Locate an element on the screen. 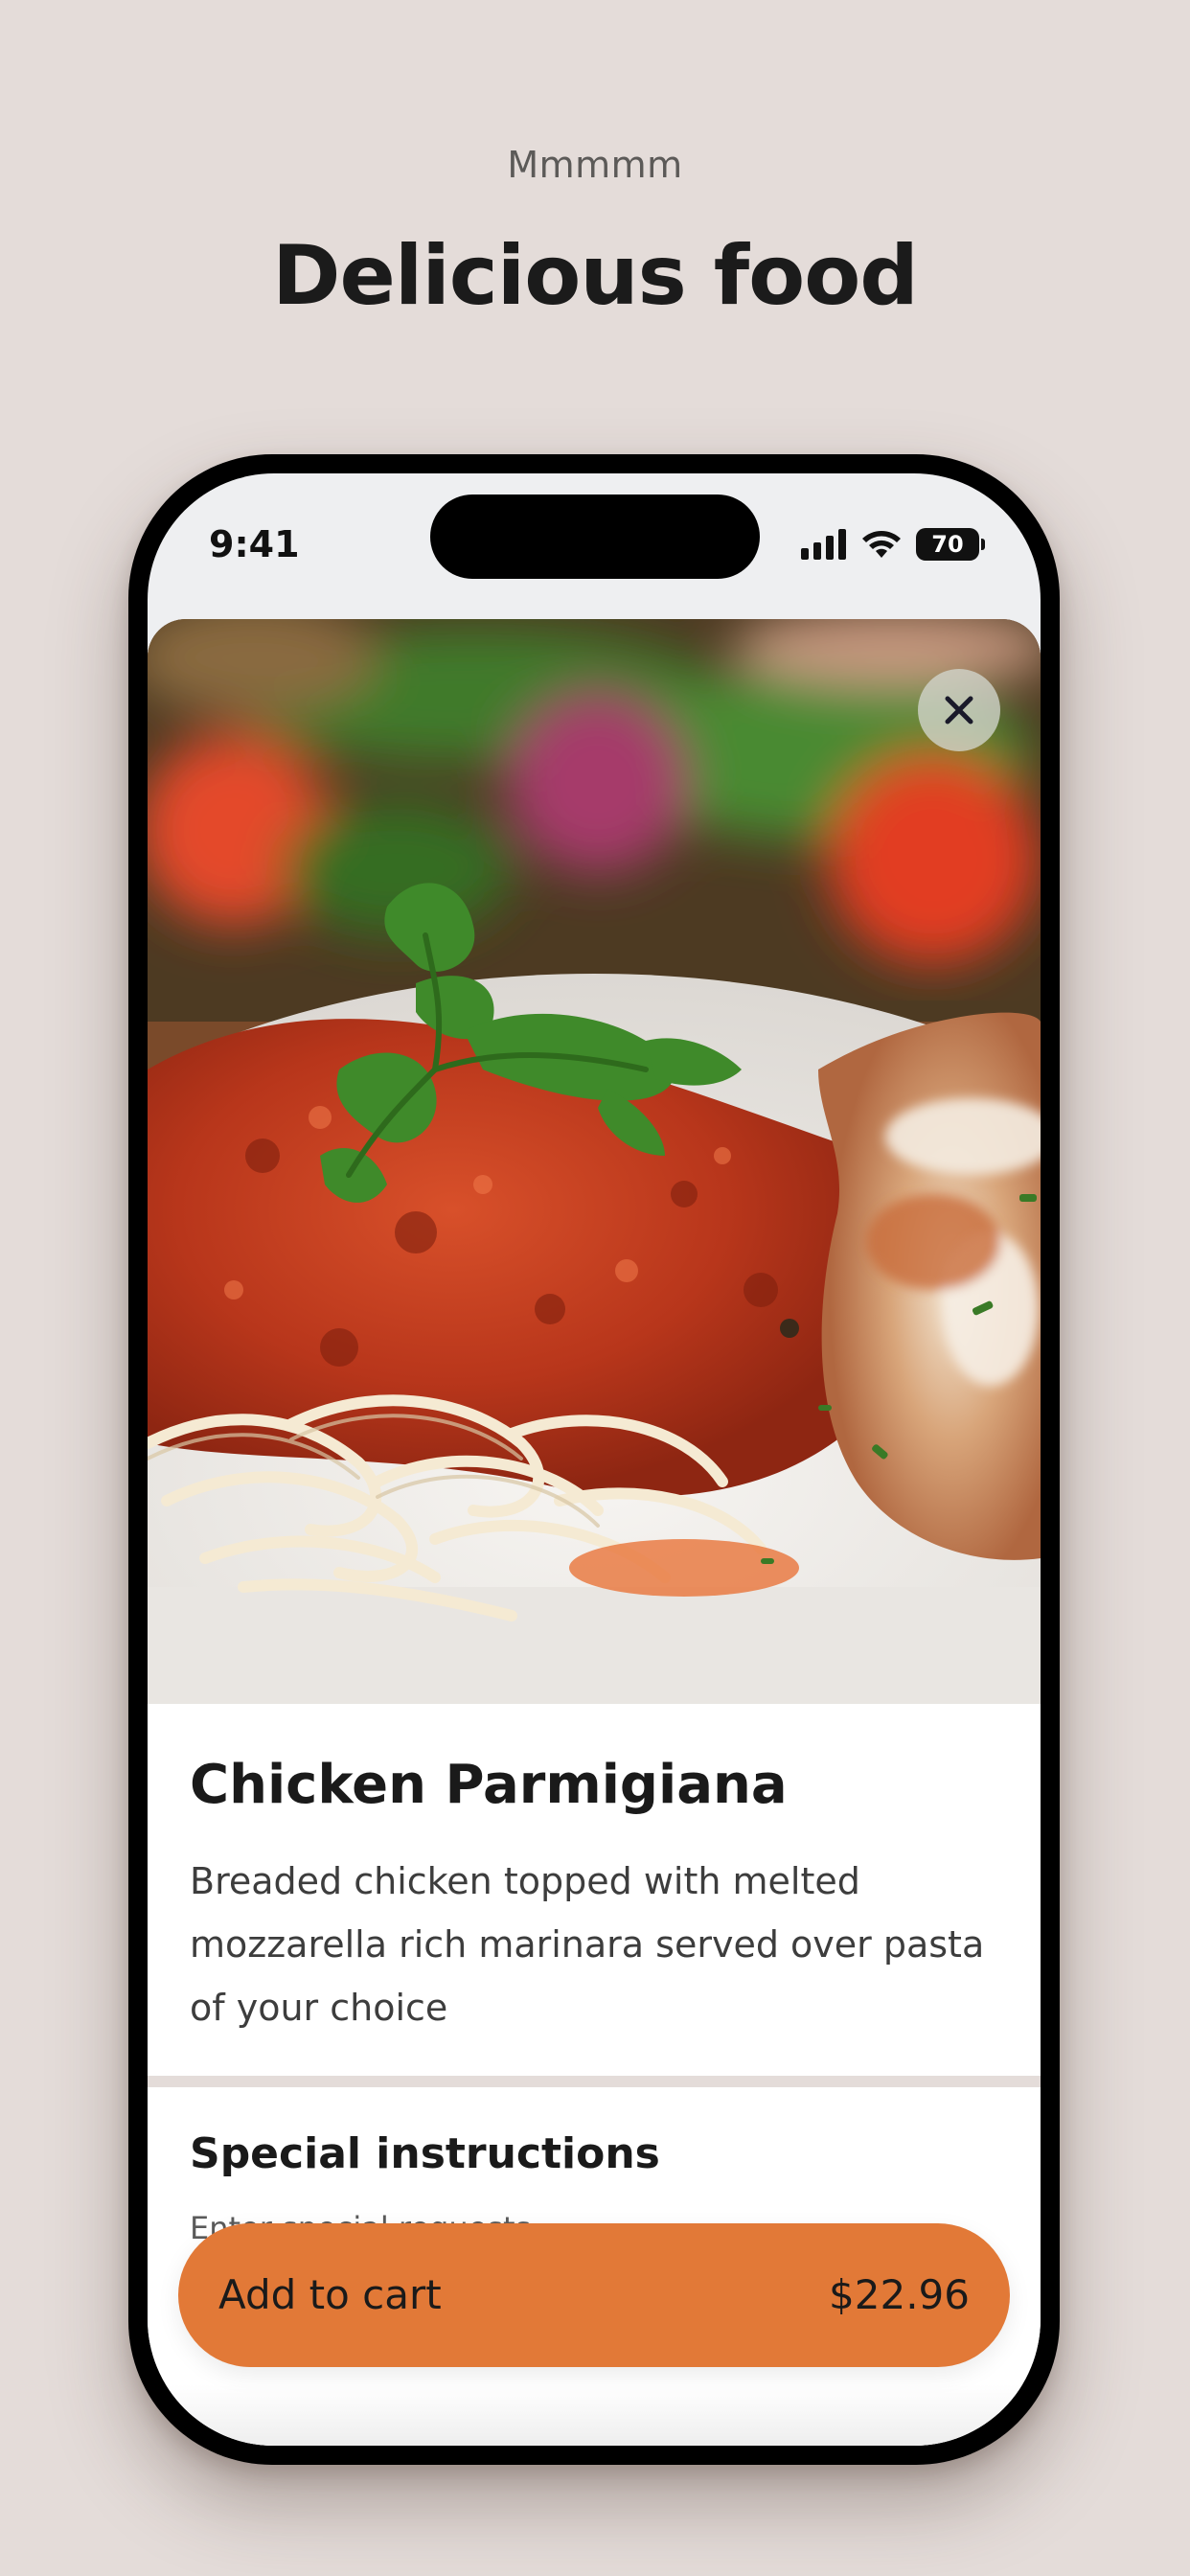 The height and width of the screenshot is (2576, 1190). eyebrow-text: Mmmmm is located at coordinates (595, 165).